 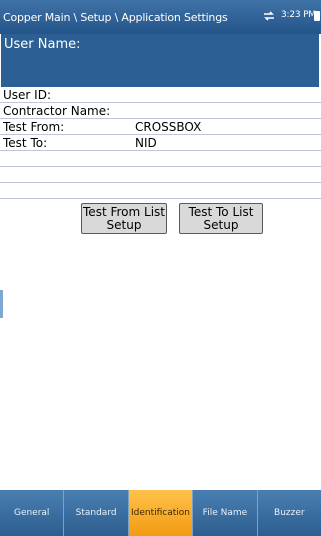 I want to click on tab-label: File Name, so click(x=225, y=513).